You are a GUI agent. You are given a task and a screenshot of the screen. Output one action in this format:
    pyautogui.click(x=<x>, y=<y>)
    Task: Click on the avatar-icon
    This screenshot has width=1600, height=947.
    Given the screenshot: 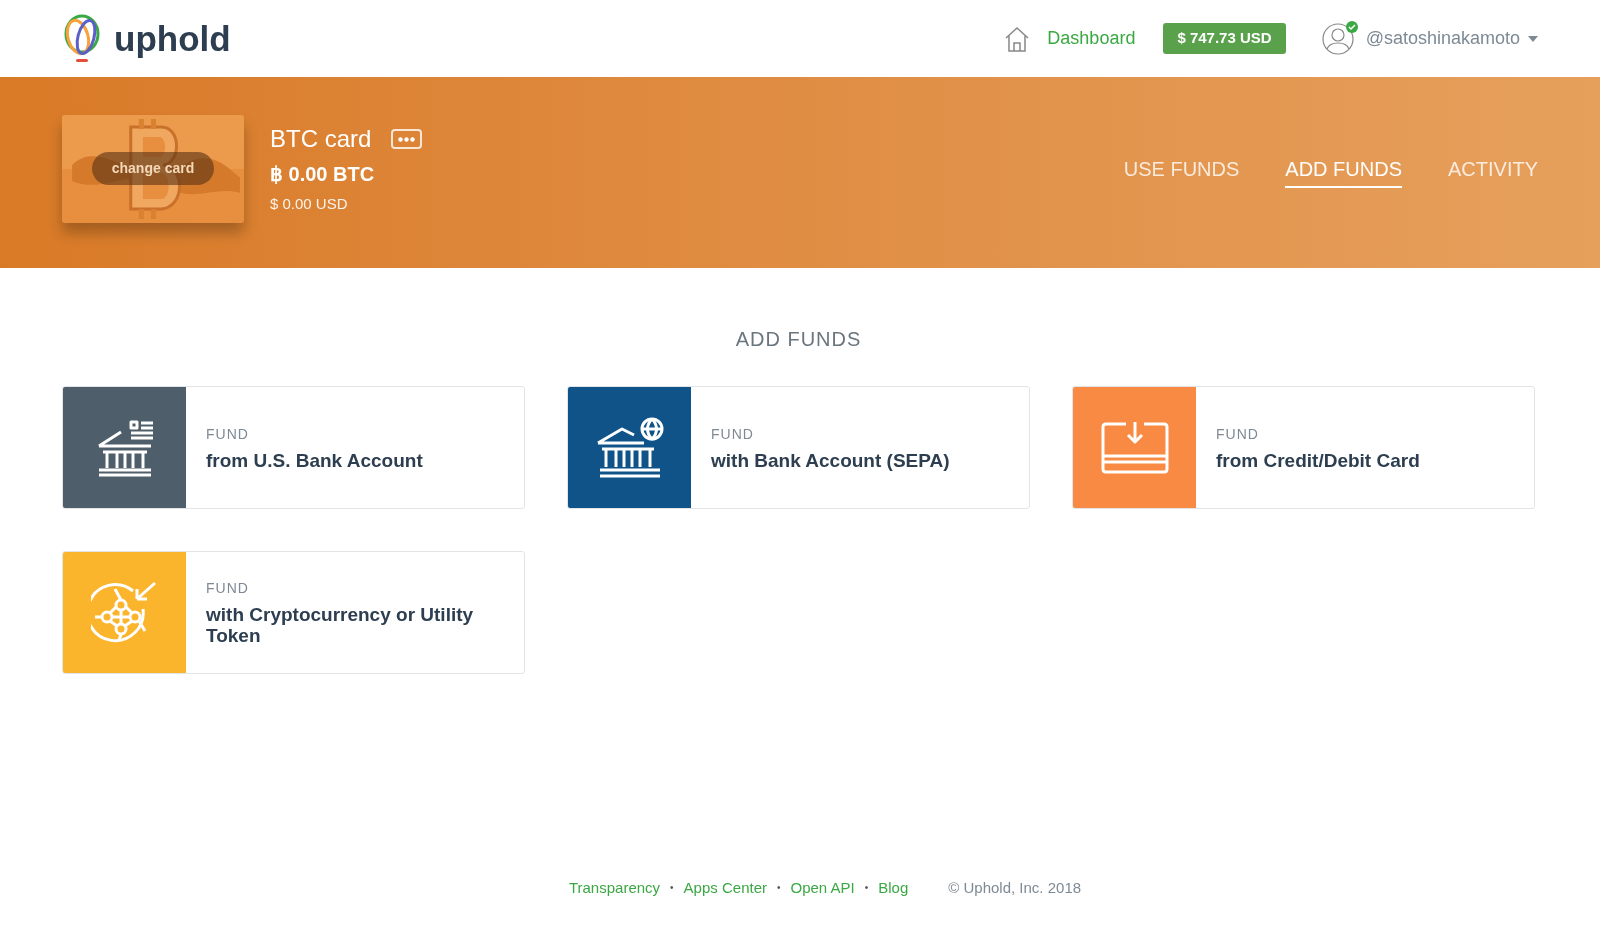 What is the action you would take?
    pyautogui.click(x=1337, y=38)
    